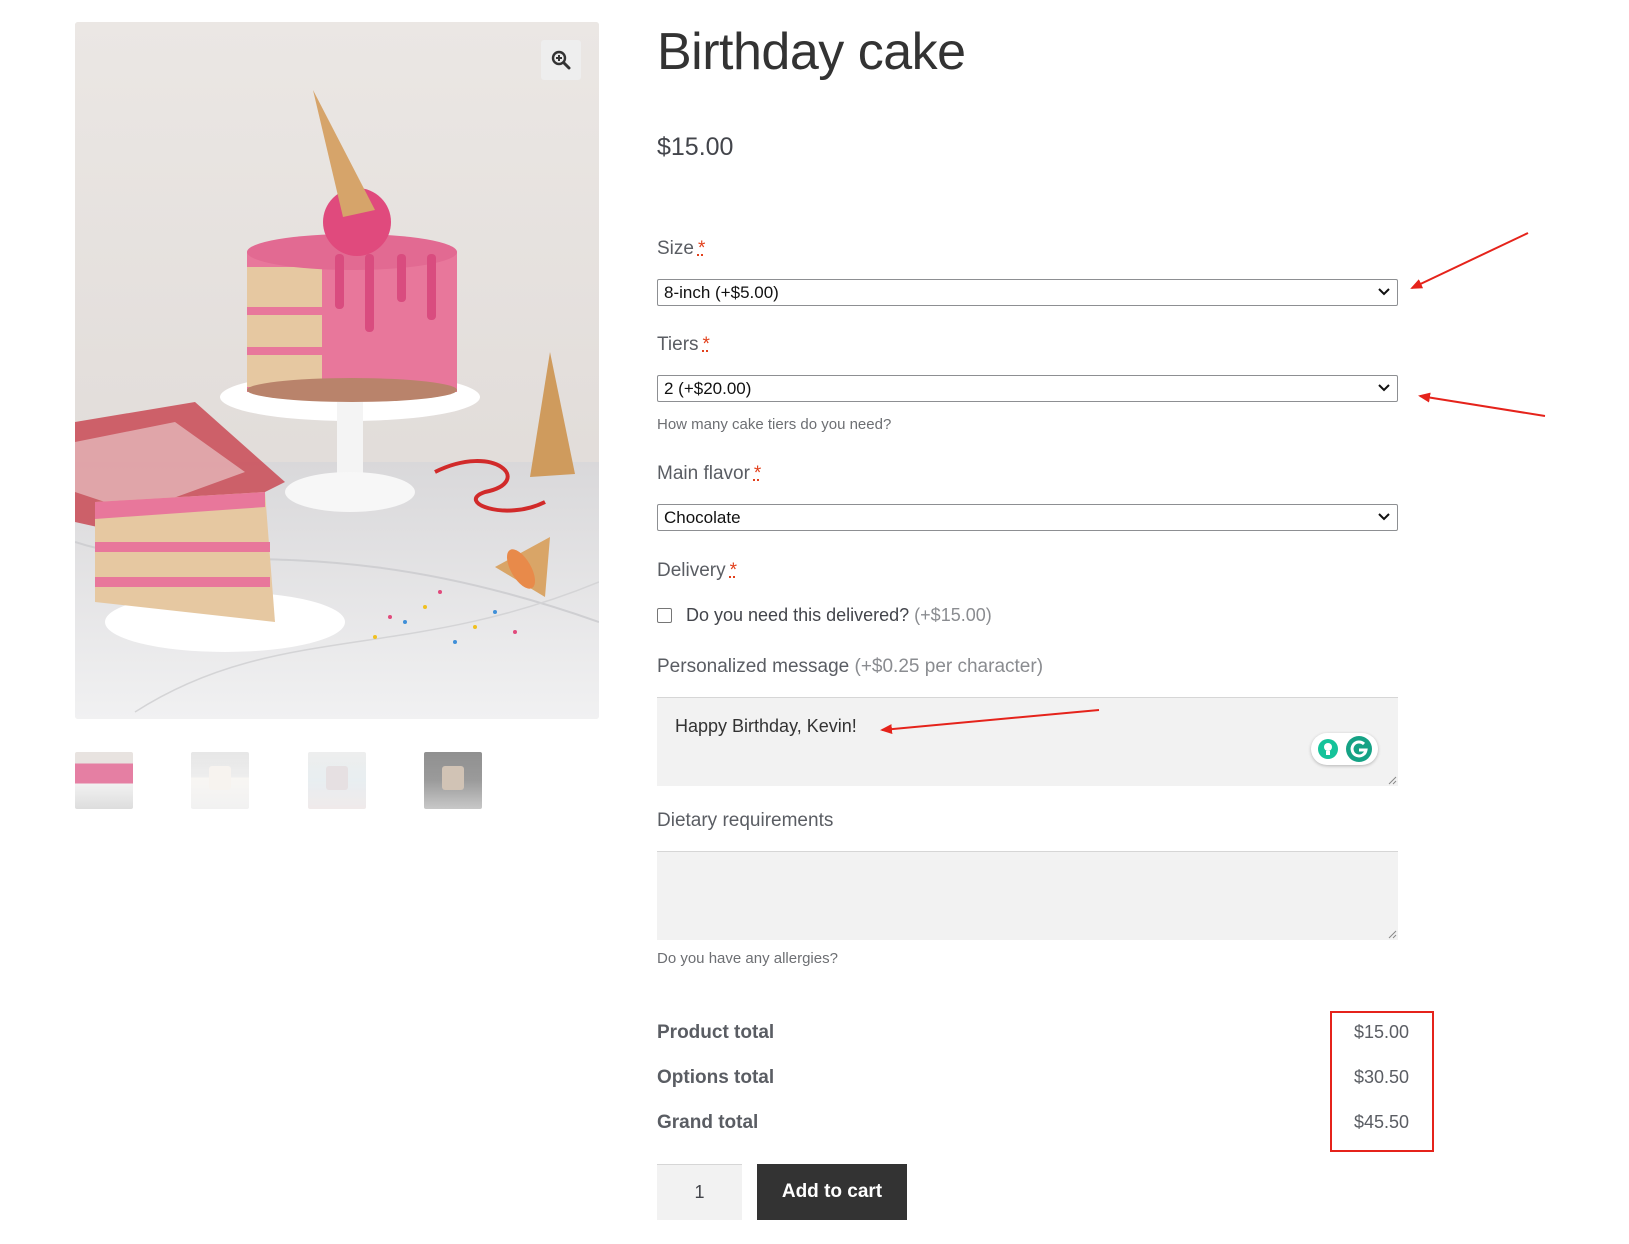 The image size is (1629, 1244). Describe the element at coordinates (683, 344) in the screenshot. I see `tiers-label: Tiers *` at that location.